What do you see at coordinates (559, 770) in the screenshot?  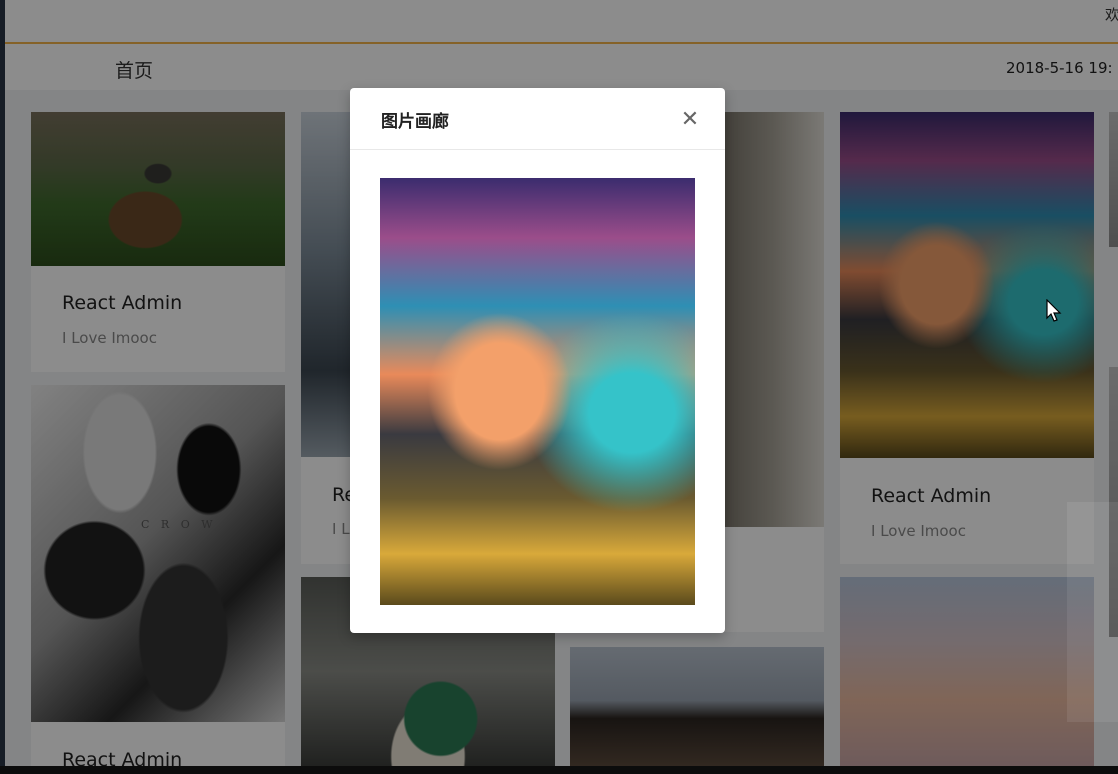 I see `bottom-strip` at bounding box center [559, 770].